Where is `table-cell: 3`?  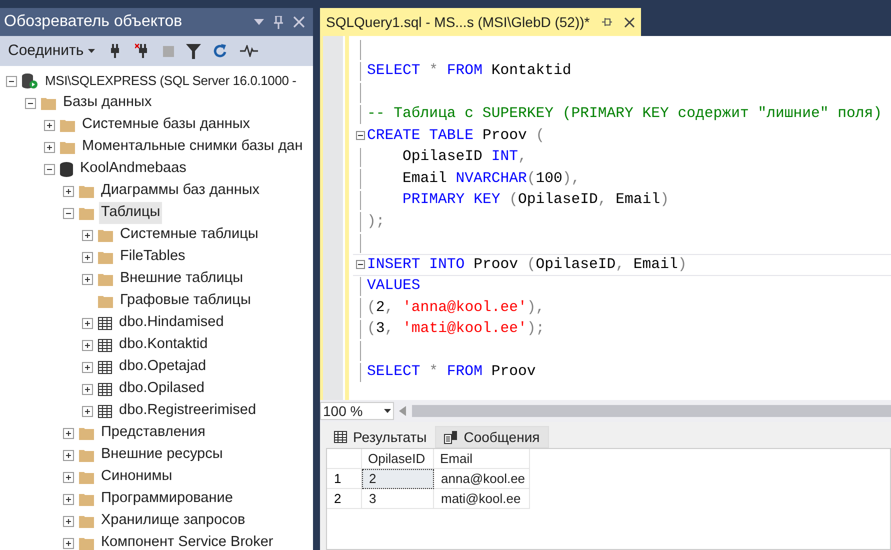
table-cell: 3 is located at coordinates (398, 499).